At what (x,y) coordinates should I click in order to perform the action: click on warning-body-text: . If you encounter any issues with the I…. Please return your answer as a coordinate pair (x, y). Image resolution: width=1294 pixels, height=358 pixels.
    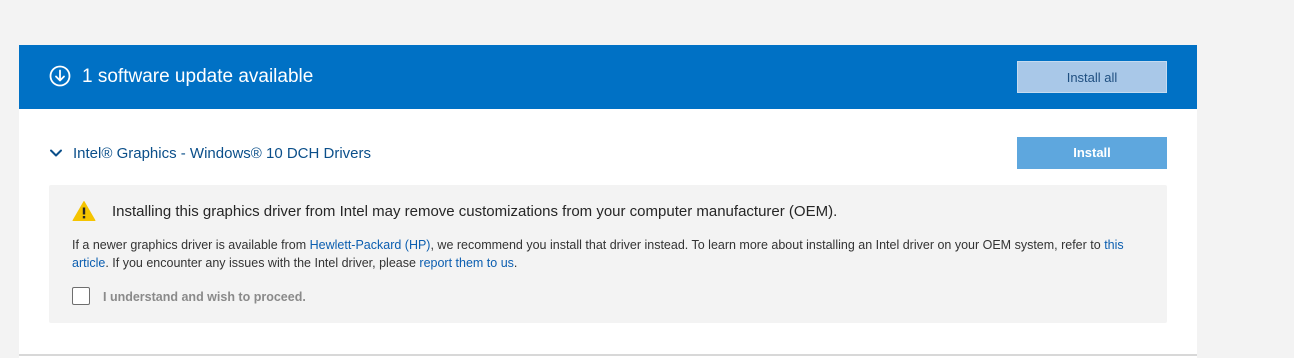
    Looking at the image, I should click on (262, 263).